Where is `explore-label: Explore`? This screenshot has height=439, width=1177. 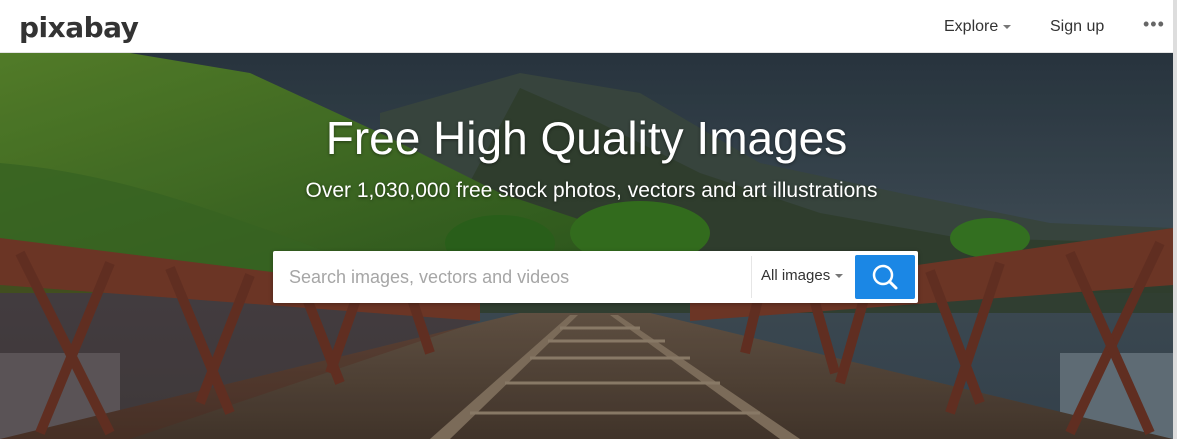
explore-label: Explore is located at coordinates (971, 26).